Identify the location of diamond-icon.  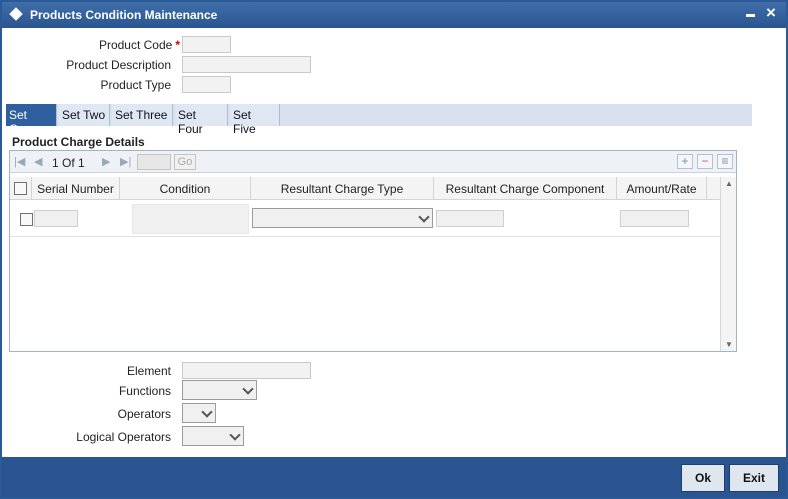
(16, 14).